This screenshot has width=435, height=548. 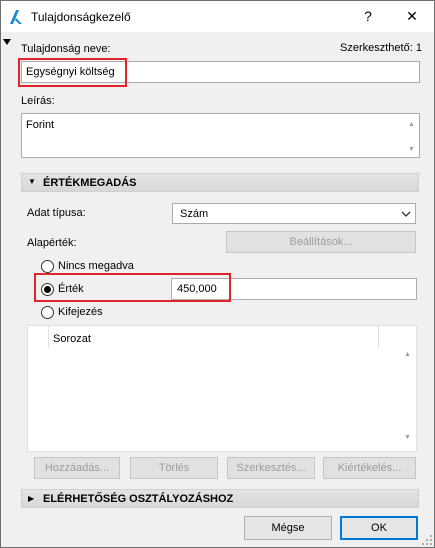 I want to click on availability-section-header: ▶ ELÉRHETŐSÉG OSZTÁLYOZÁSHOZ, so click(x=220, y=498).